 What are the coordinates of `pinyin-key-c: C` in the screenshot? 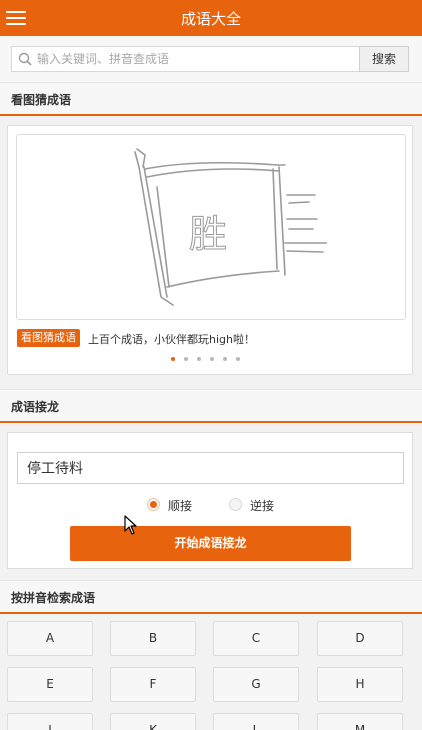 It's located at (256, 638).